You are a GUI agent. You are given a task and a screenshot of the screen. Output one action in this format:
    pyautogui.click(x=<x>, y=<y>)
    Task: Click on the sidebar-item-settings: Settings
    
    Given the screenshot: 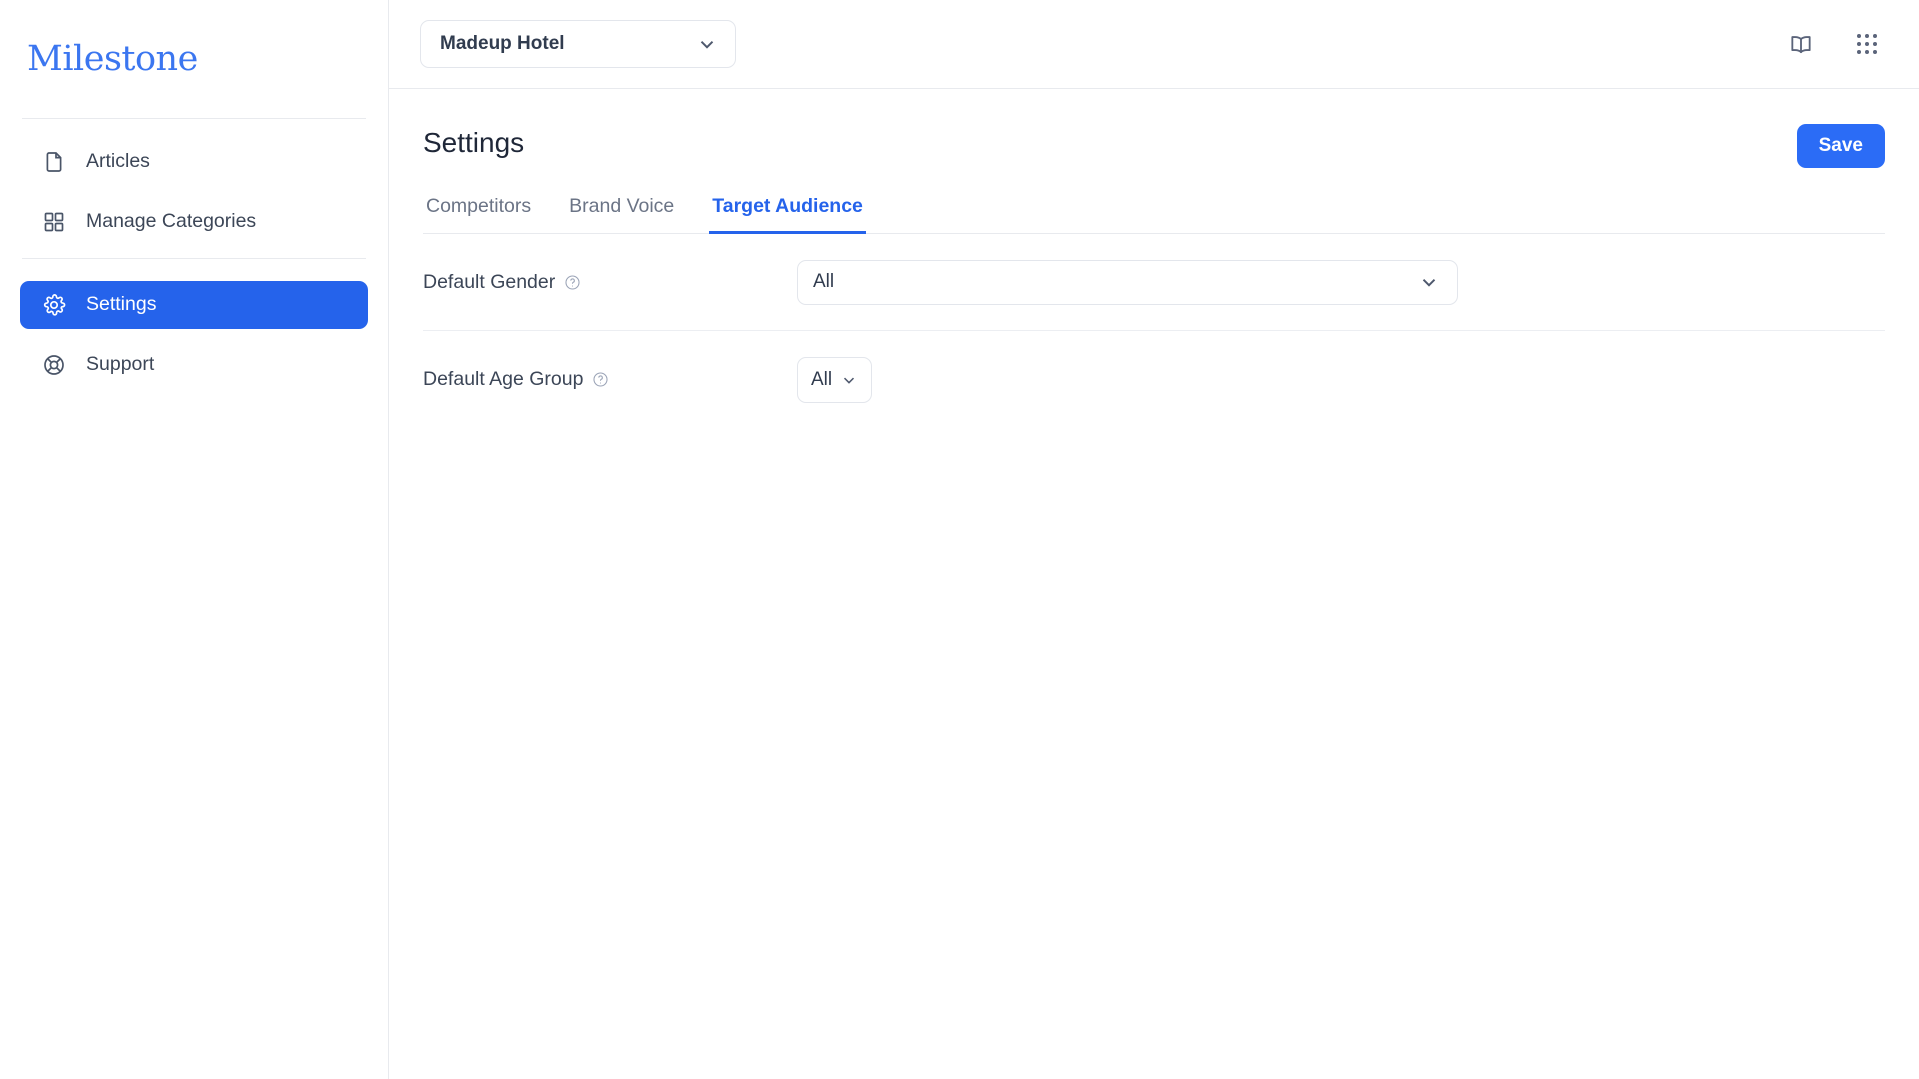 What is the action you would take?
    pyautogui.click(x=194, y=305)
    